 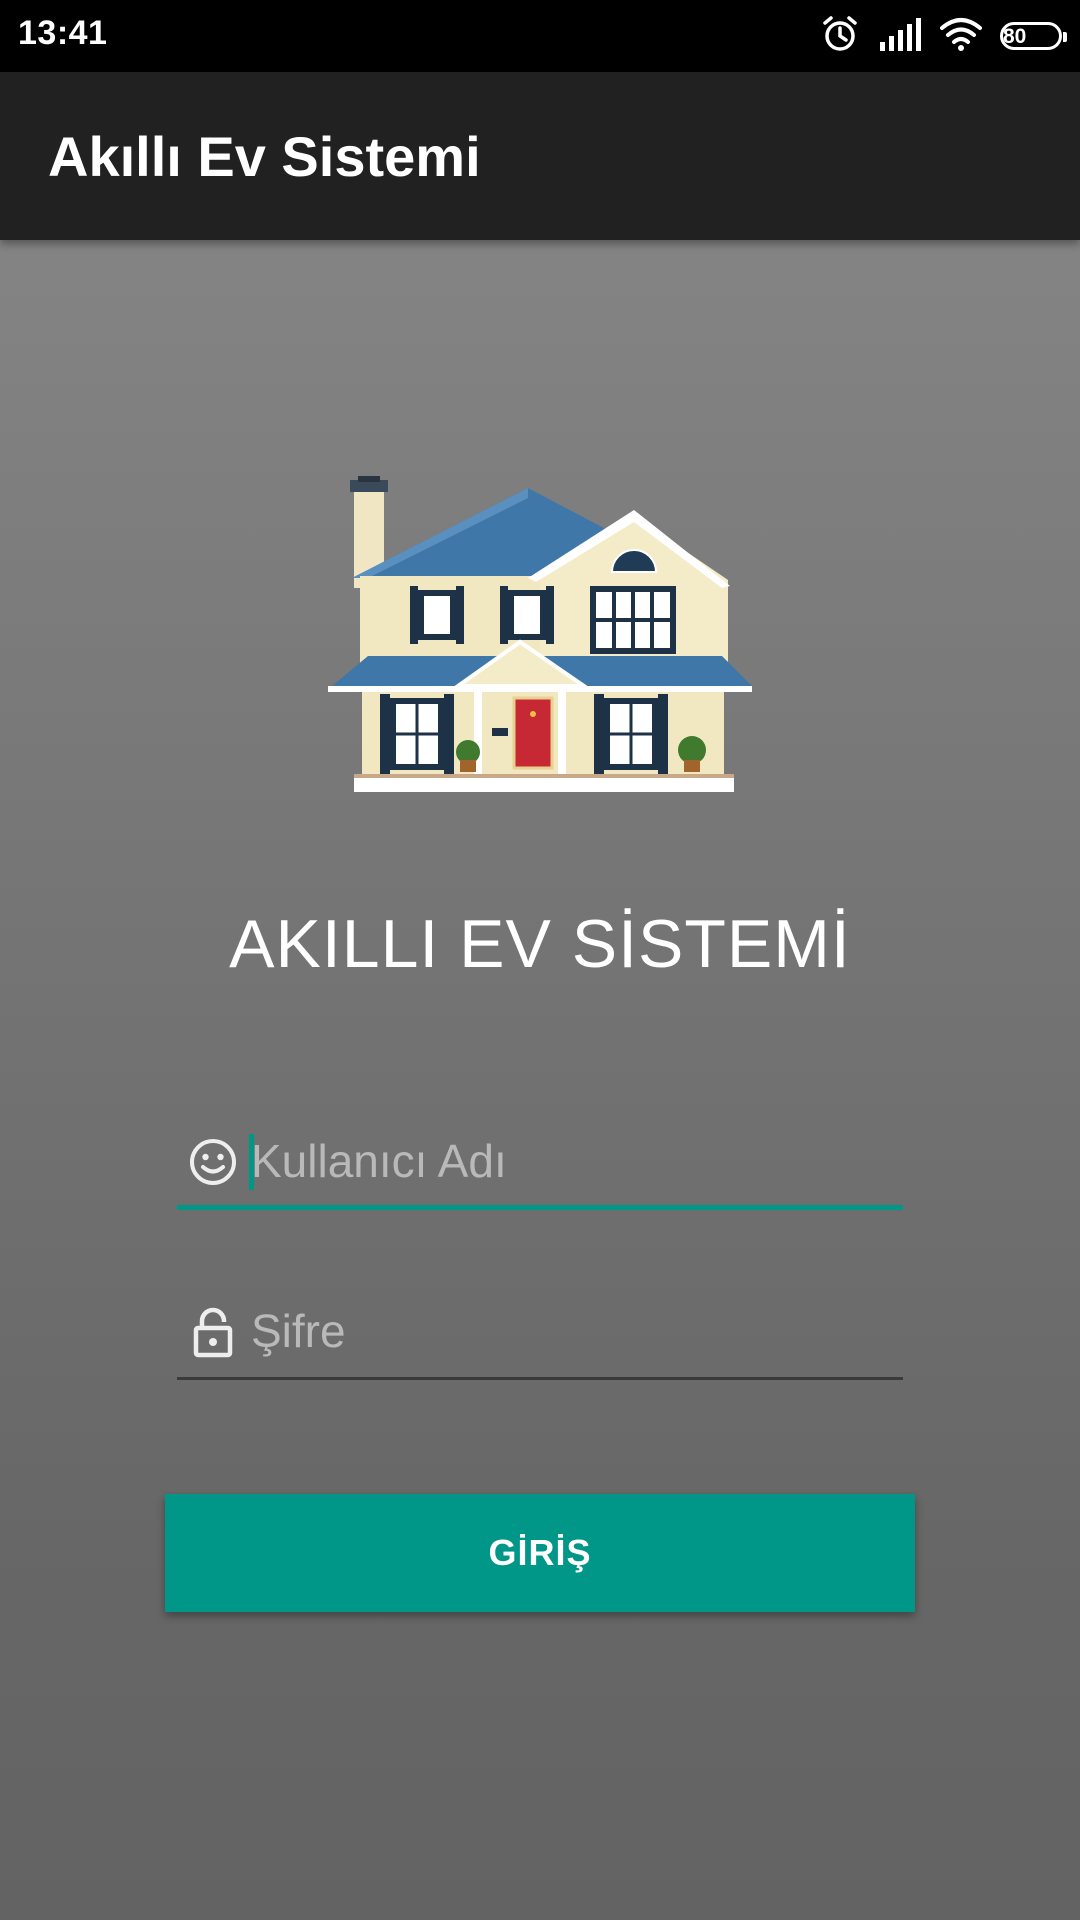 I want to click on username-underline, so click(x=540, y=1207).